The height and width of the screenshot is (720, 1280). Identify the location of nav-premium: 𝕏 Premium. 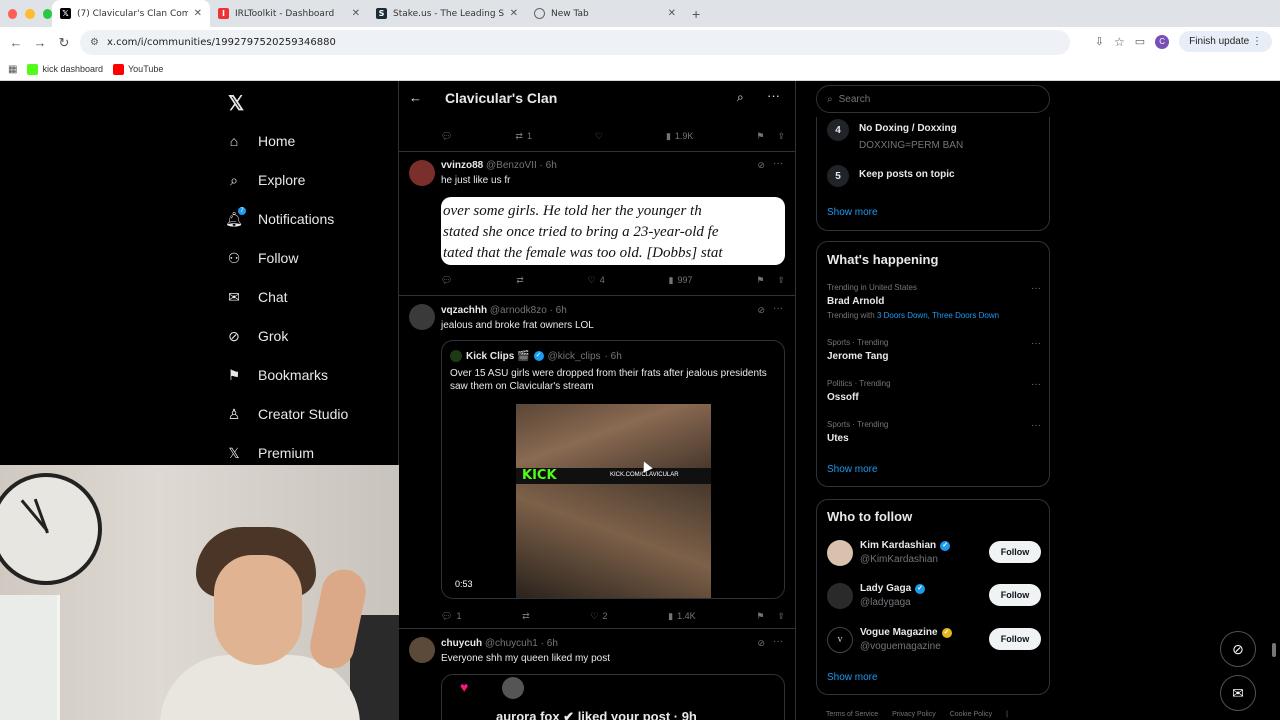
(269, 453).